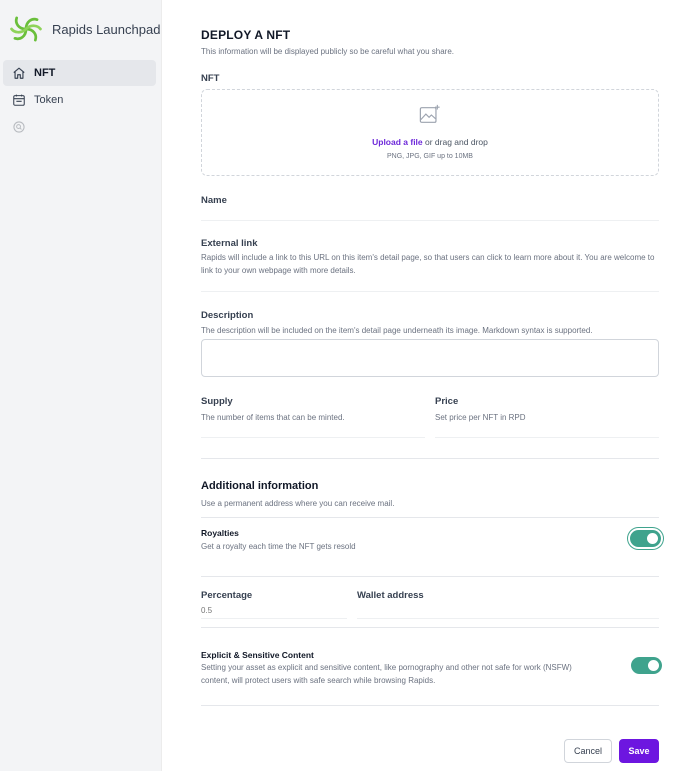  Describe the element at coordinates (79, 127) in the screenshot. I see `sidebar-item-search` at that location.